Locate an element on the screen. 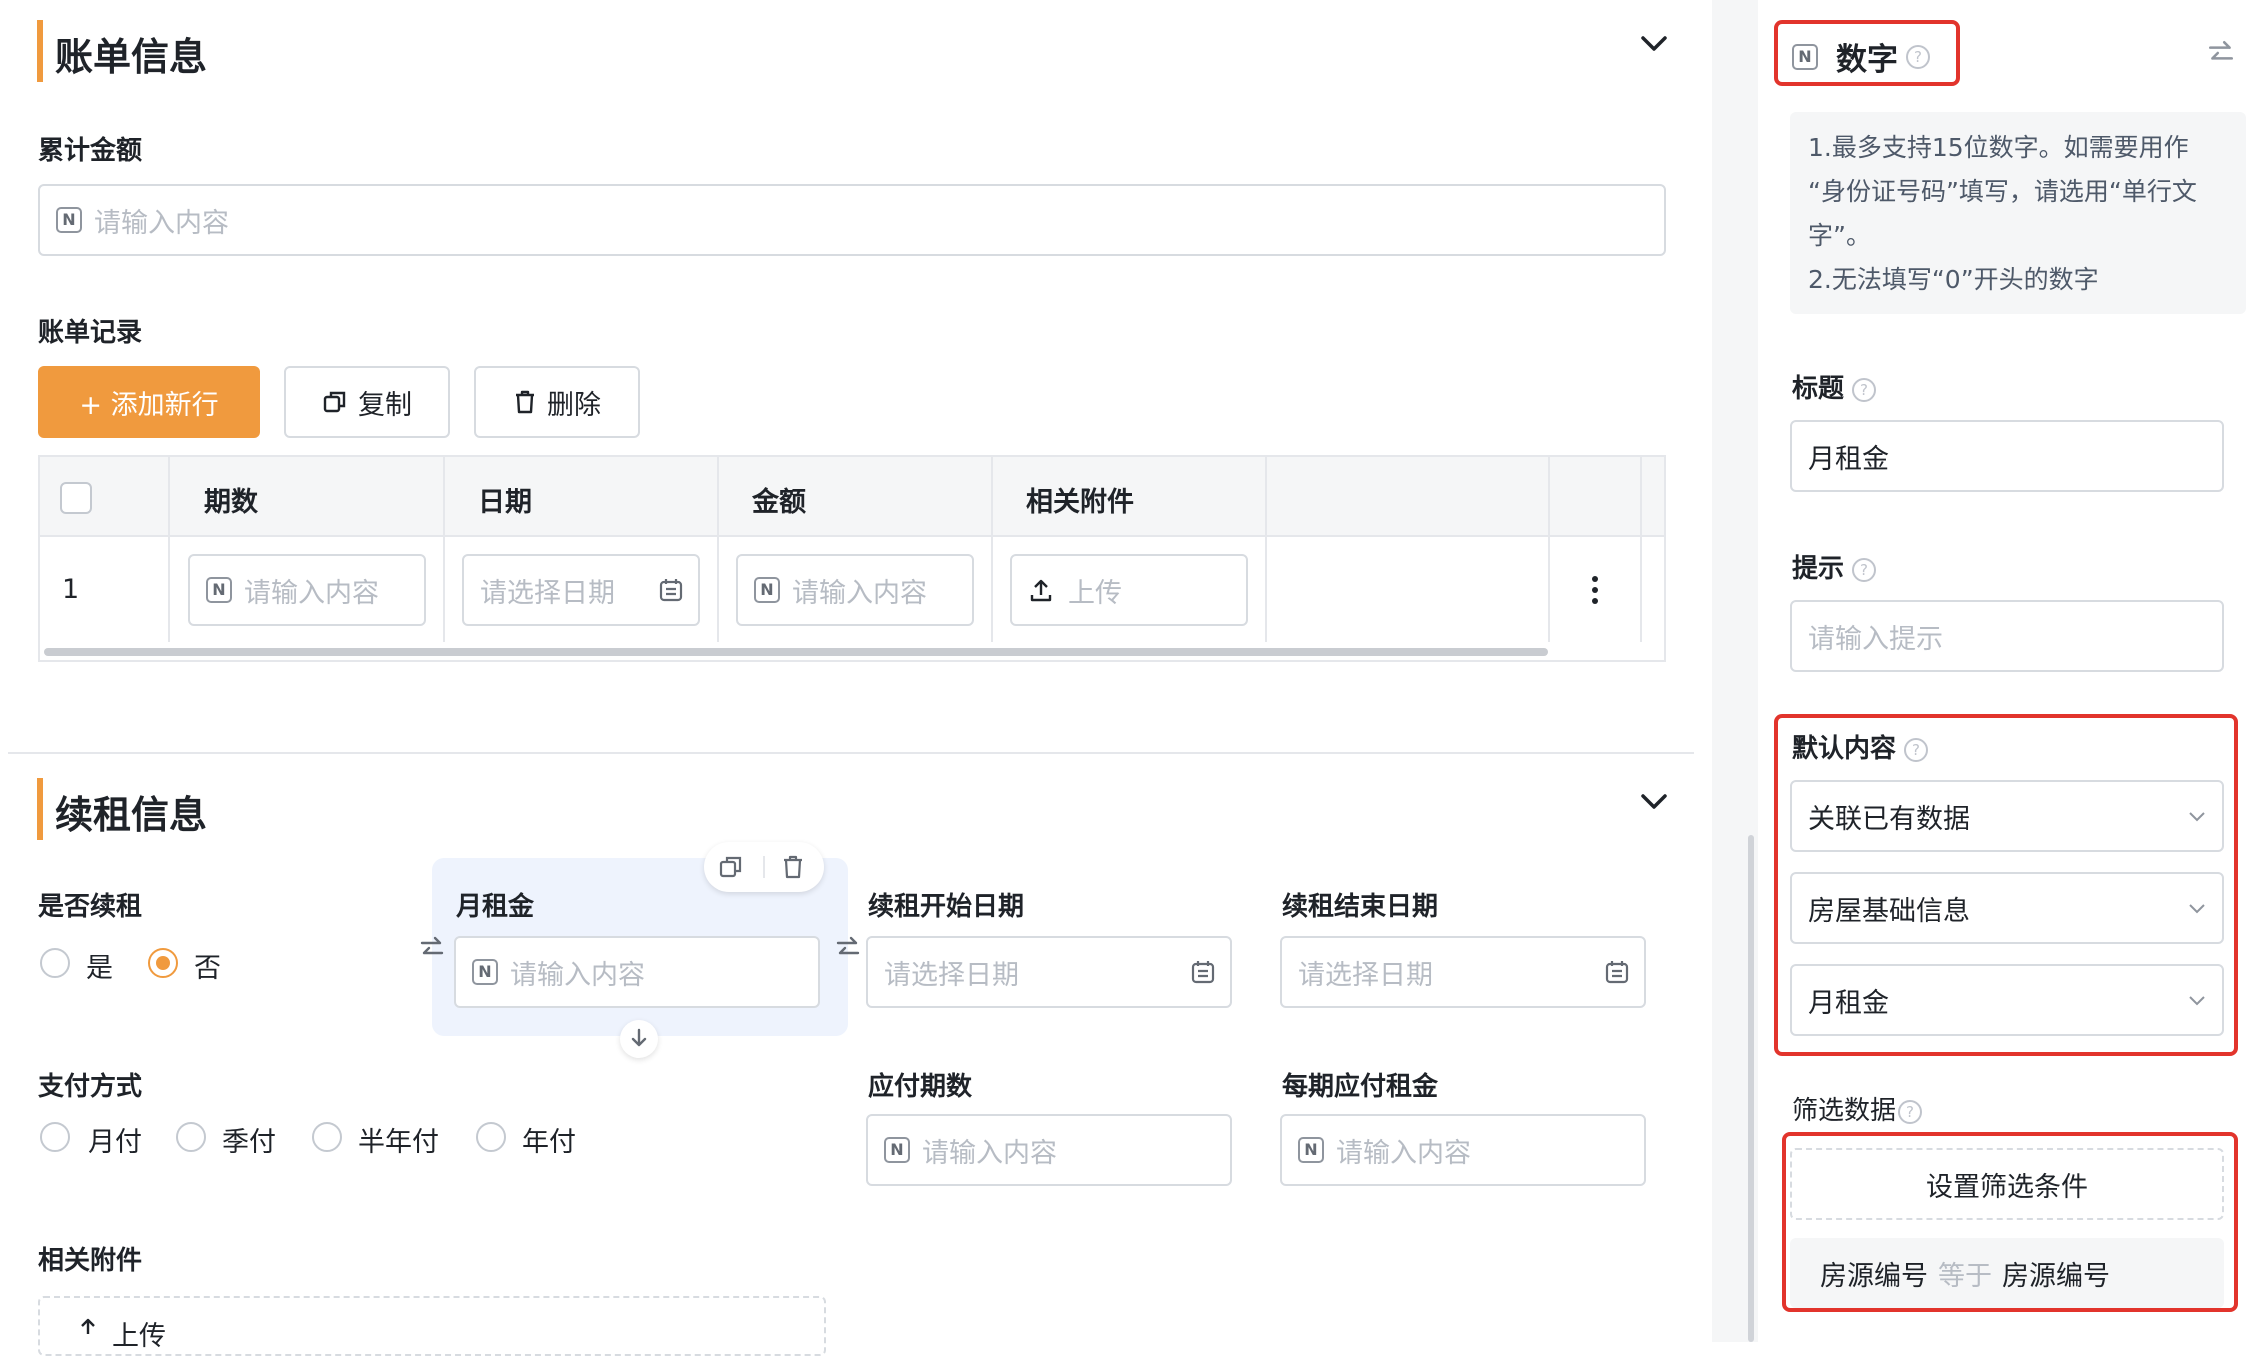  title-setting-label: 标题? is located at coordinates (1834, 386).